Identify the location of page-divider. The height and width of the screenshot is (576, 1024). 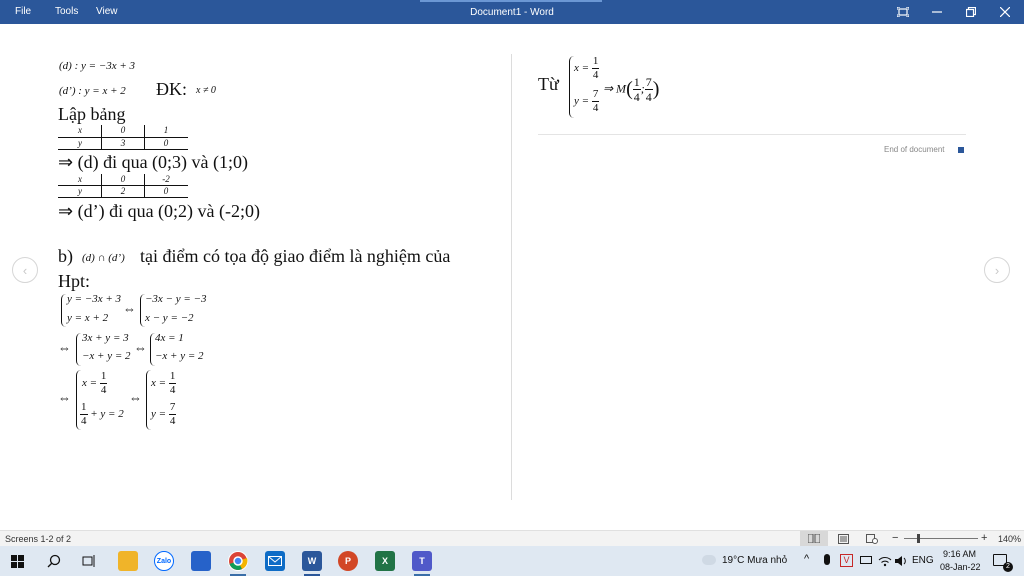
(511, 277).